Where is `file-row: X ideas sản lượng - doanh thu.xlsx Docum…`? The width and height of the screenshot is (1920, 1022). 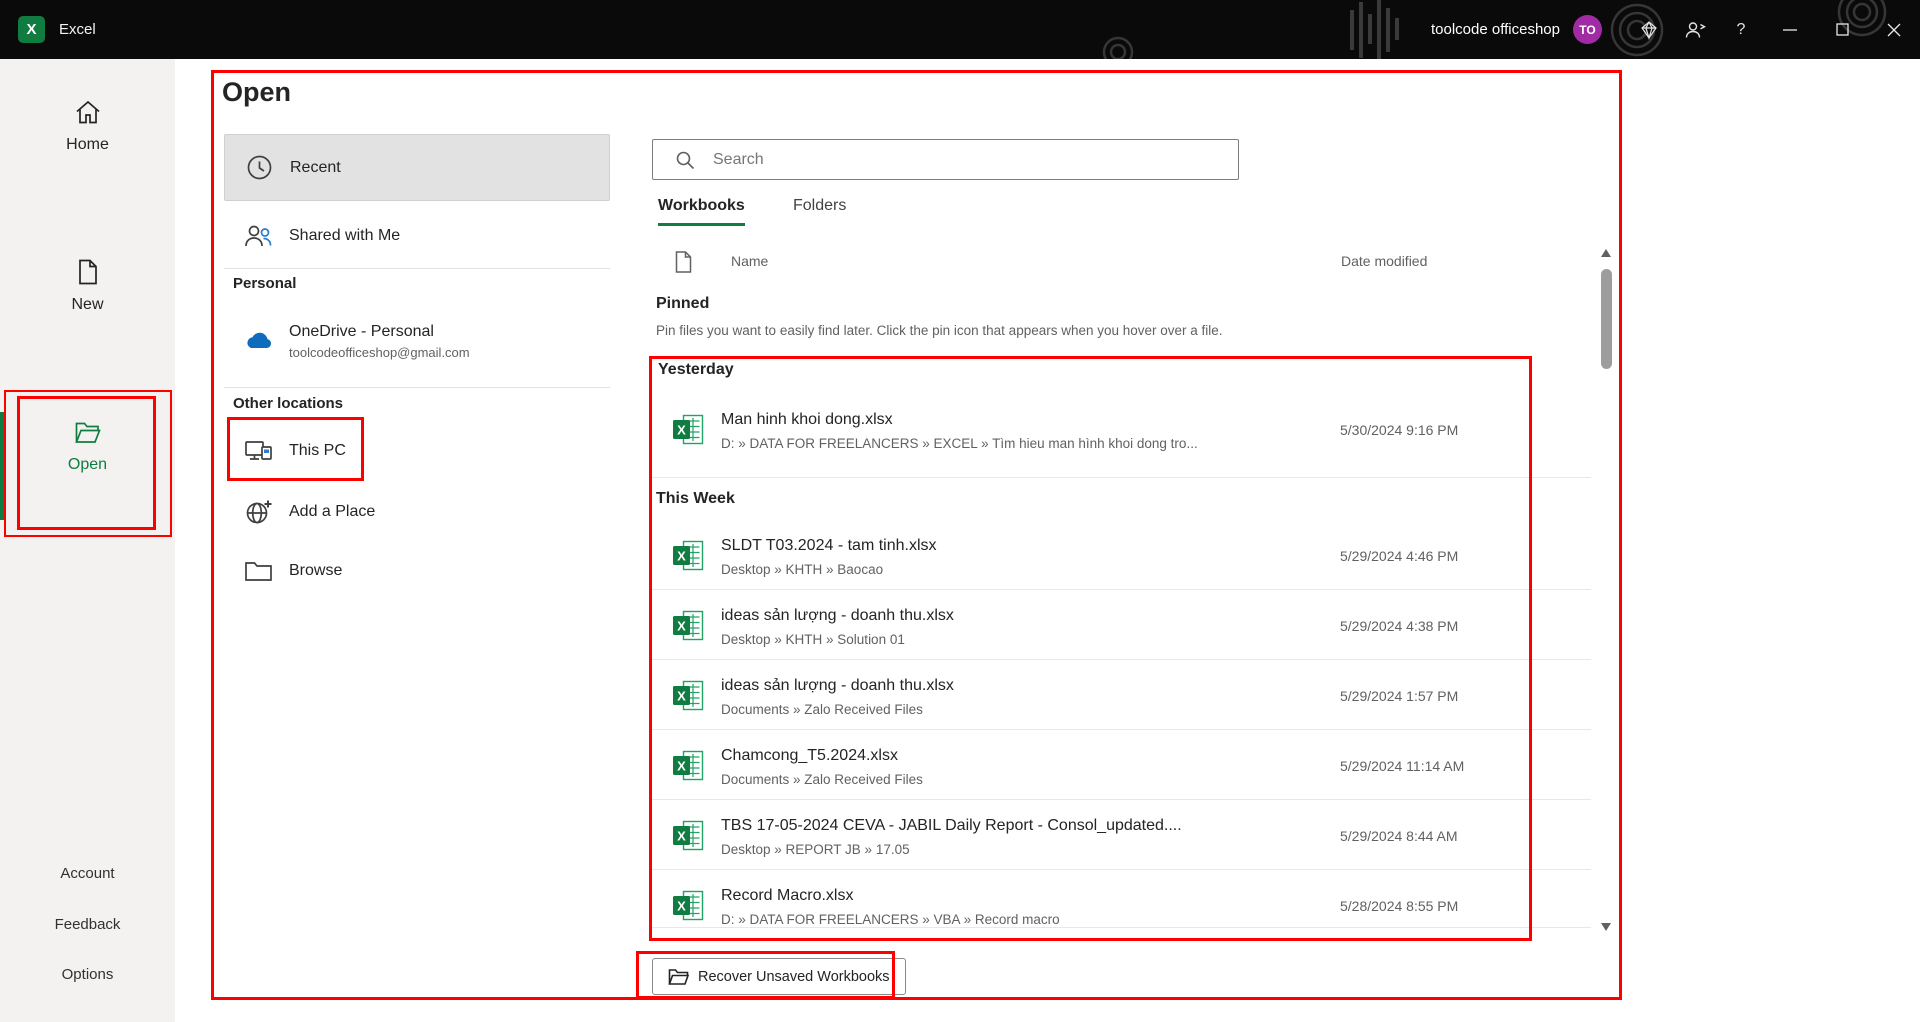 file-row: X ideas sản lượng - doanh thu.xlsx Docum… is located at coordinates (1120, 695).